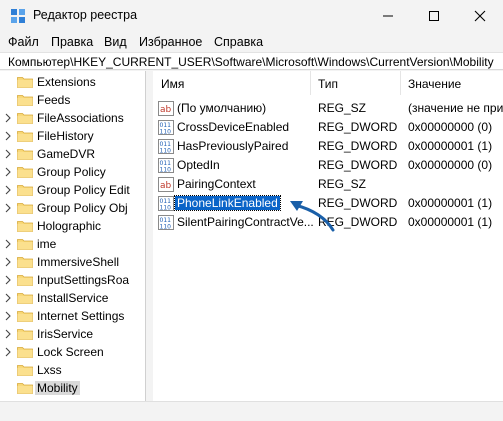 This screenshot has height=421, width=503. I want to click on tree-item-label: Group Policy, so click(71, 172).